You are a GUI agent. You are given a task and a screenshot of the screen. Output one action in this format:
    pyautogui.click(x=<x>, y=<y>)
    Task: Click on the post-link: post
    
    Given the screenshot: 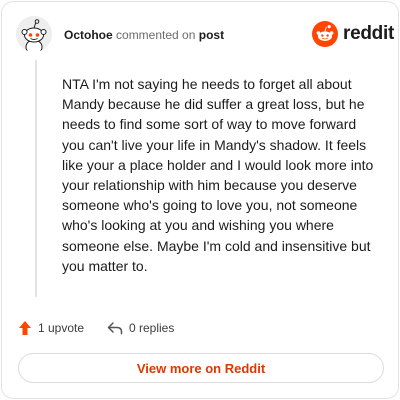 What is the action you would take?
    pyautogui.click(x=211, y=35)
    